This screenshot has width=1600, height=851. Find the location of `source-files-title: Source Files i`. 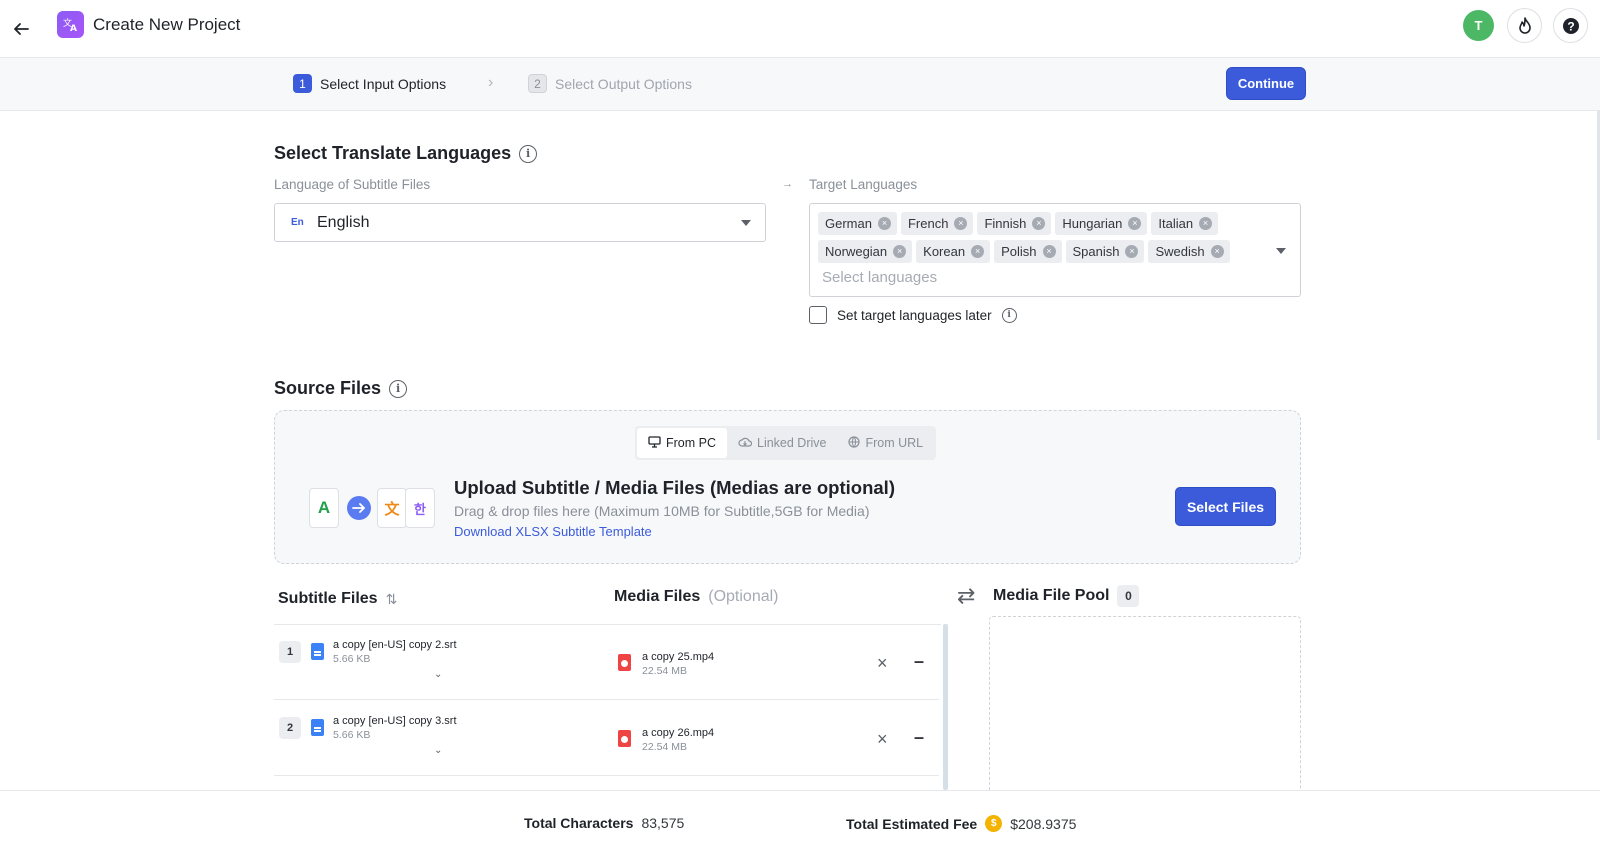

source-files-title: Source Files i is located at coordinates (341, 388).